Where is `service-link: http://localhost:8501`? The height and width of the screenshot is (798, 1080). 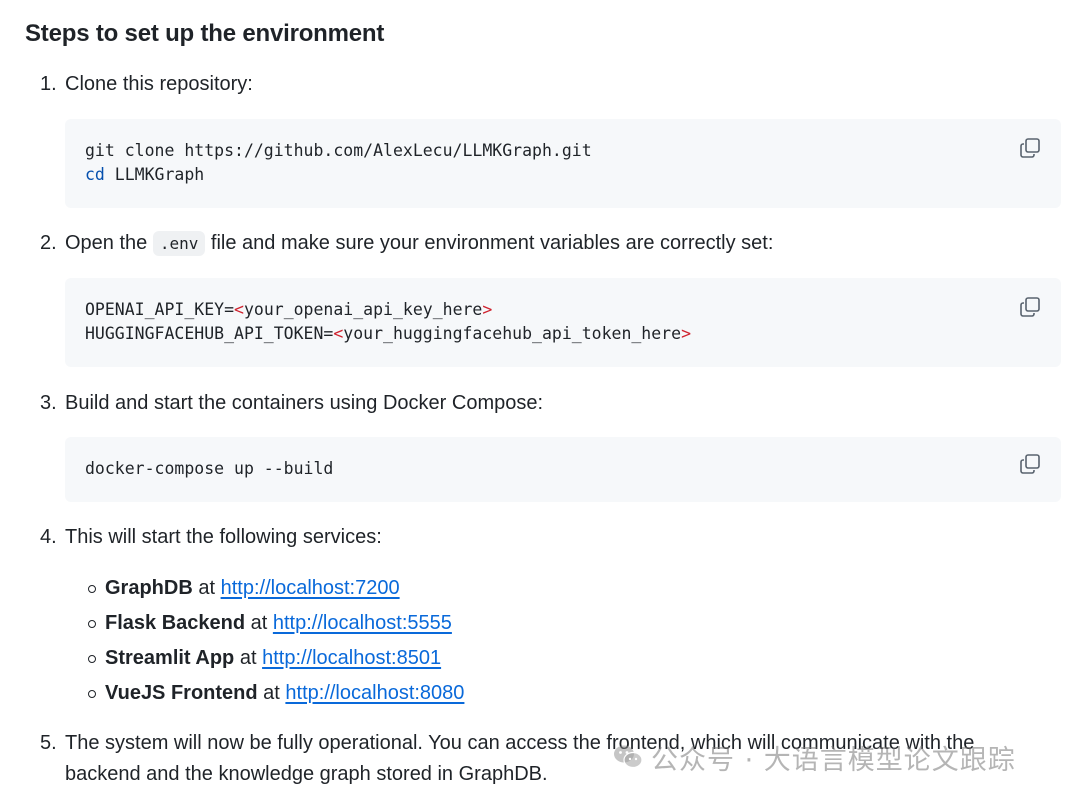 service-link: http://localhost:8501 is located at coordinates (351, 658).